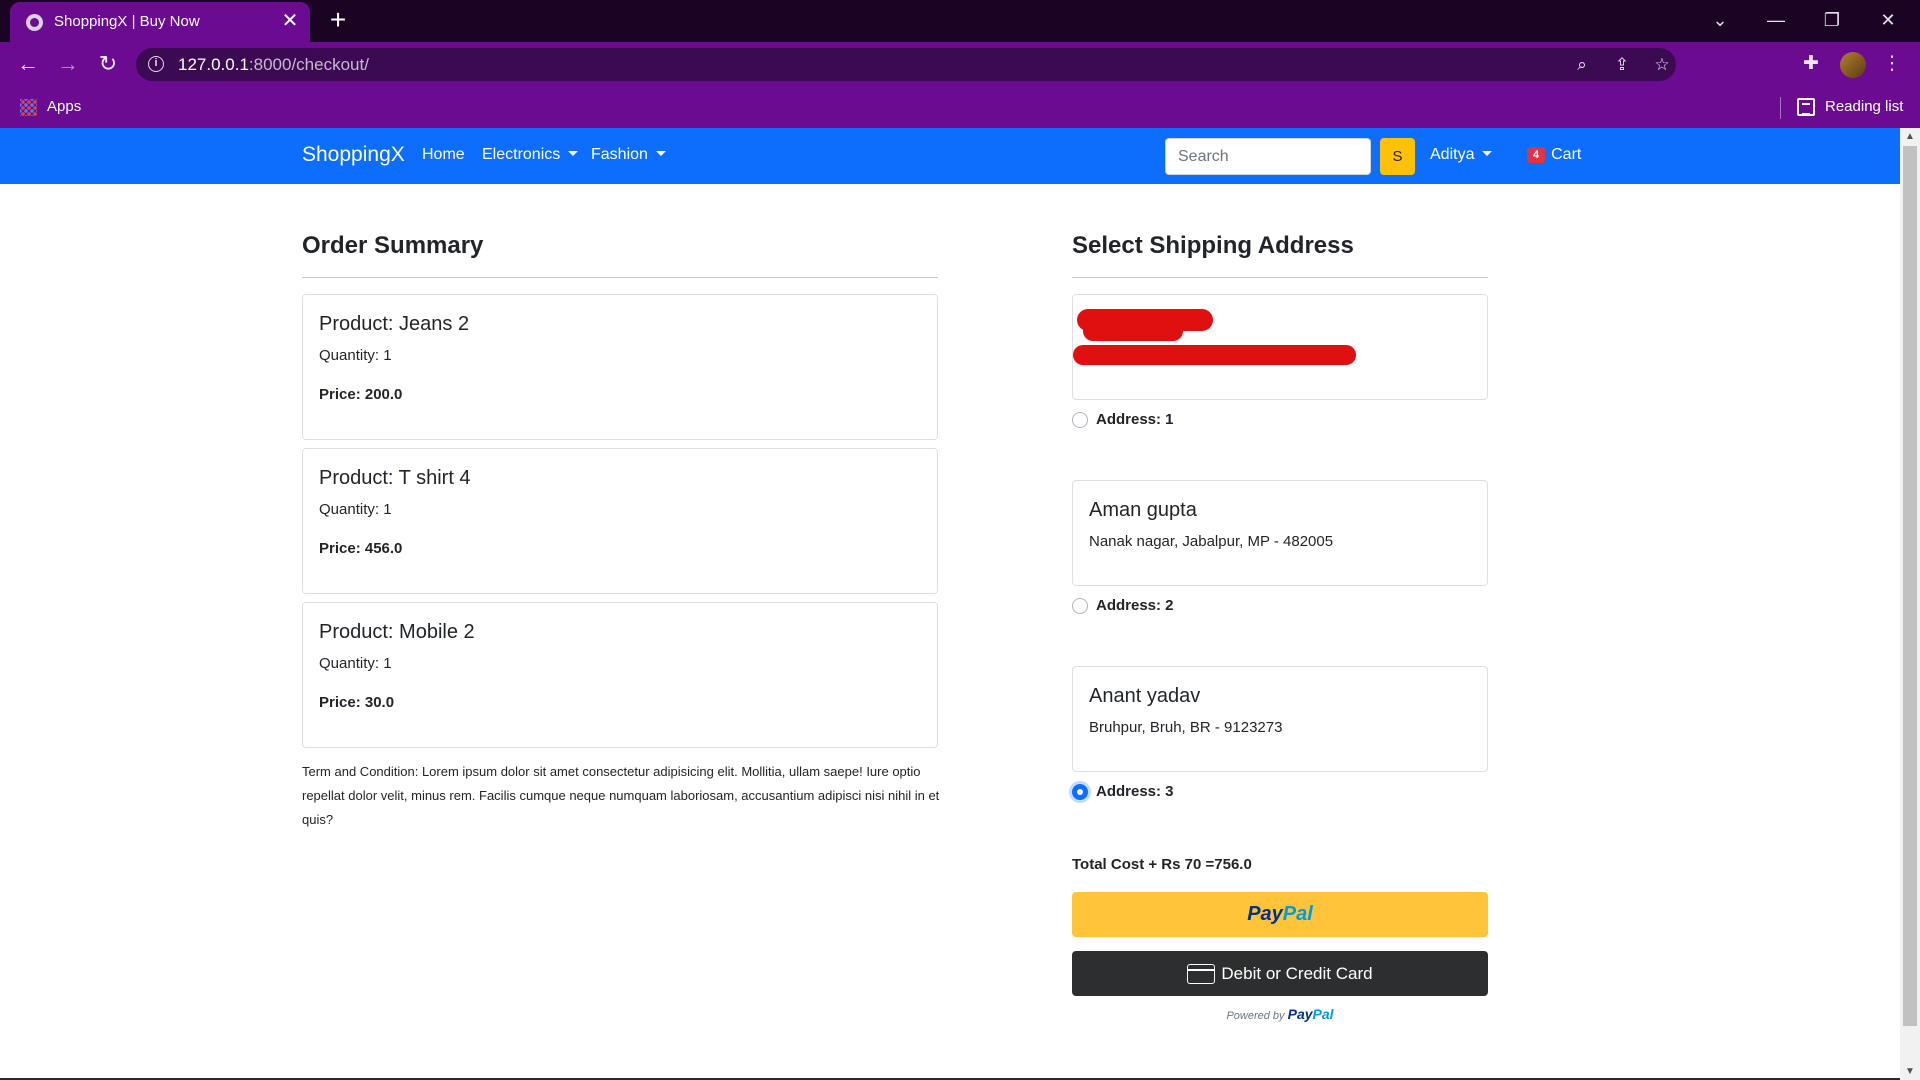 This screenshot has width=1920, height=1080. What do you see at coordinates (395, 478) in the screenshot?
I see `product-name: Product: T shirt 4` at bounding box center [395, 478].